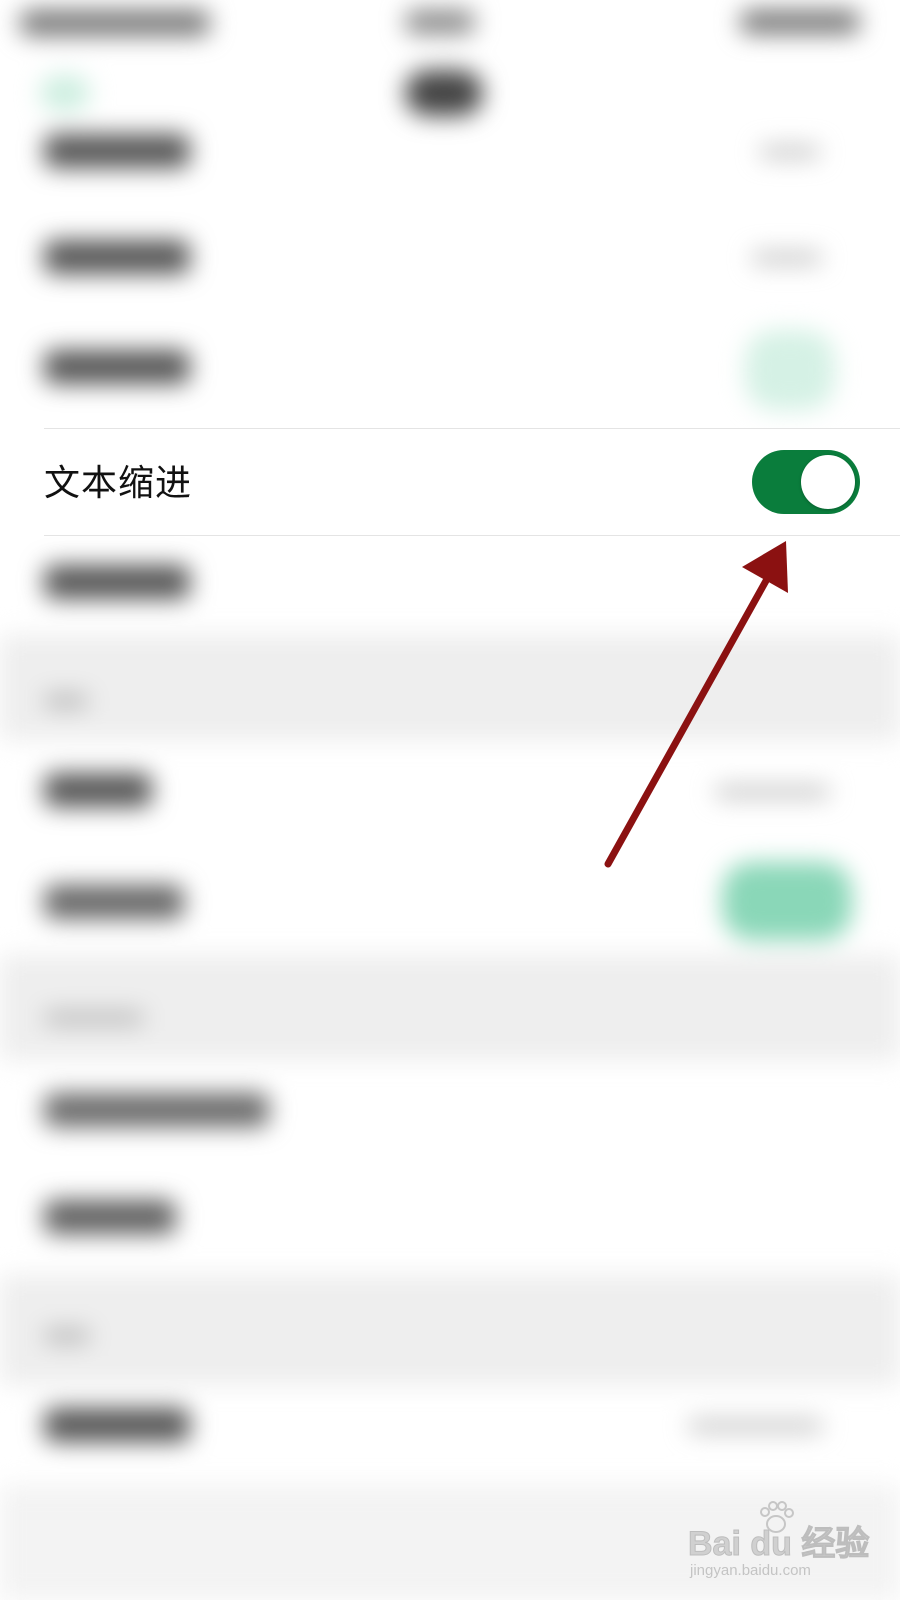  I want to click on blurred-header, so click(444, 93).